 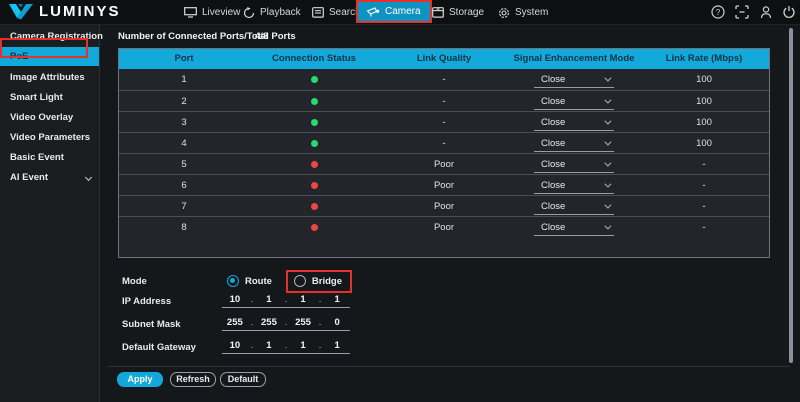 I want to click on sidebar-item-video-overlay: Video Overlay, so click(x=49, y=117).